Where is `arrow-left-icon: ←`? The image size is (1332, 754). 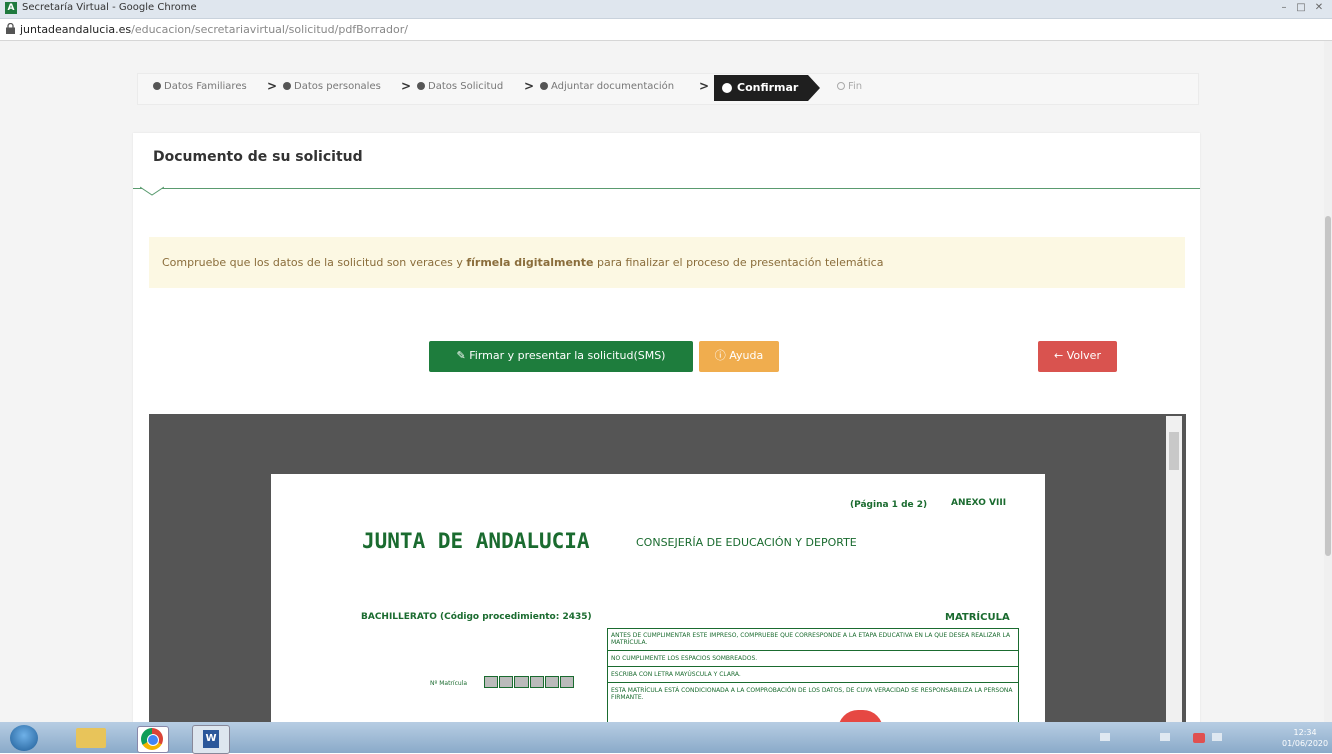 arrow-left-icon: ← is located at coordinates (1060, 355).